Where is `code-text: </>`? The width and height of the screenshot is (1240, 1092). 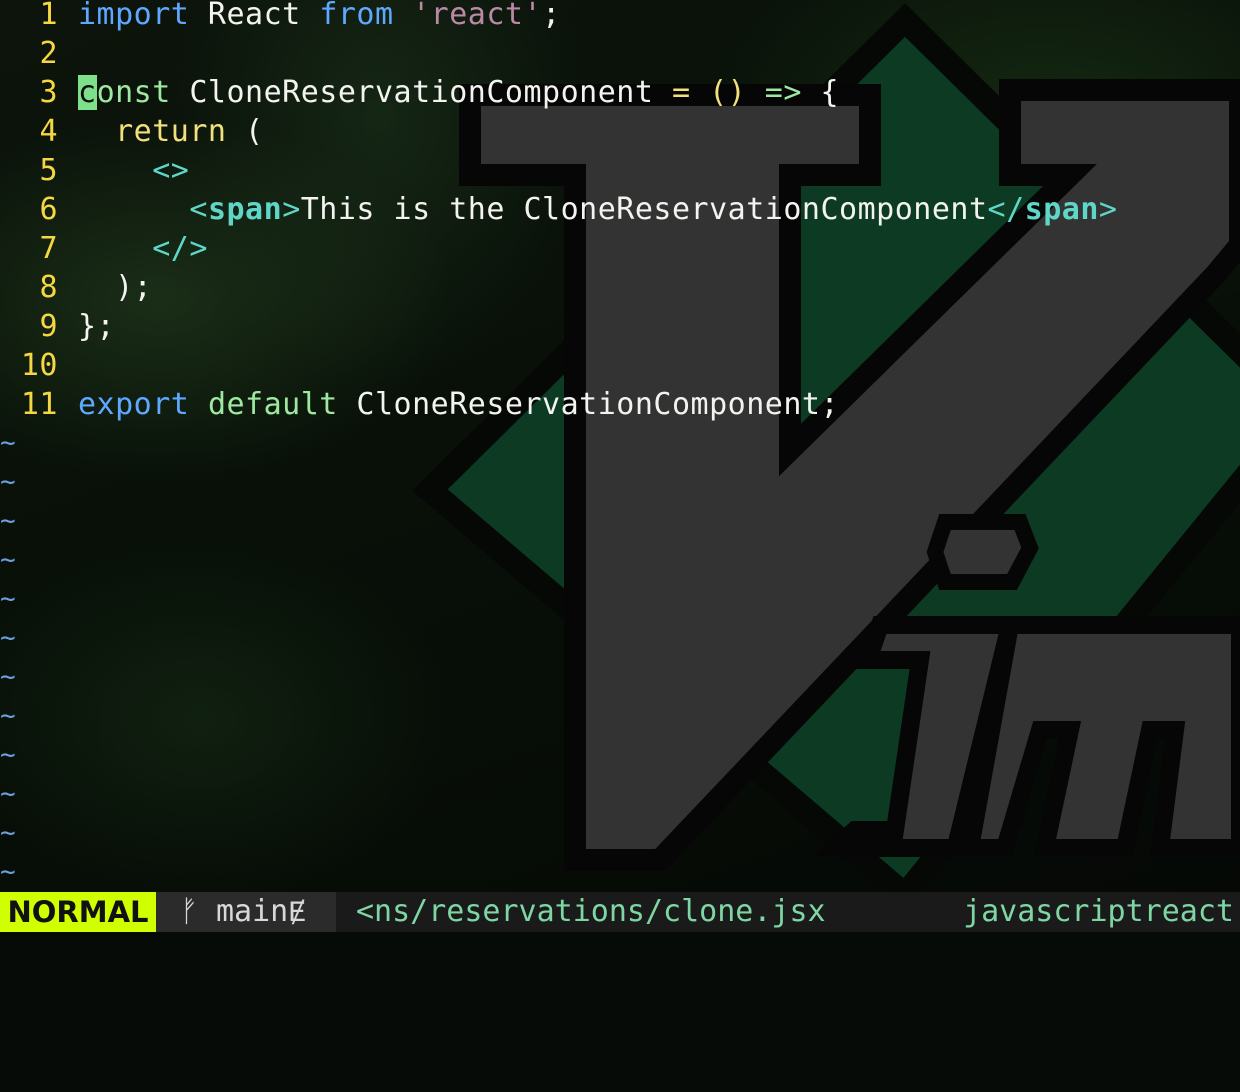 code-text: </> is located at coordinates (143, 248).